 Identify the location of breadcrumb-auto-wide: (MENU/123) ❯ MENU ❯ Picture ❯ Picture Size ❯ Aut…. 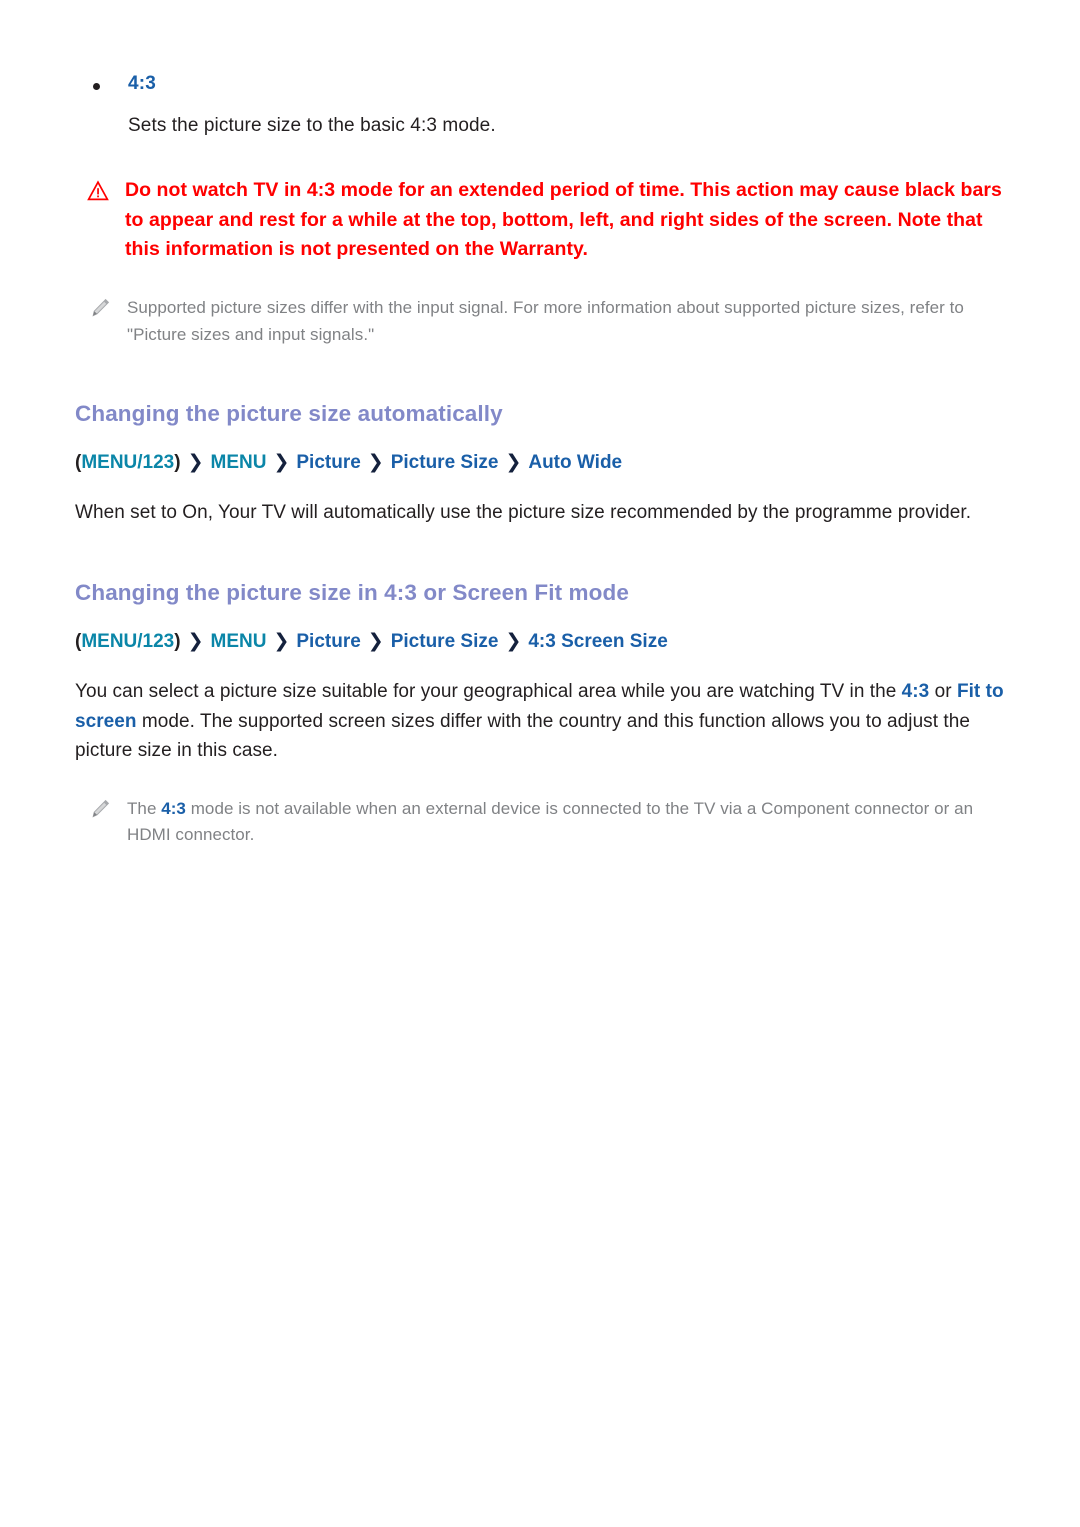
(540, 463).